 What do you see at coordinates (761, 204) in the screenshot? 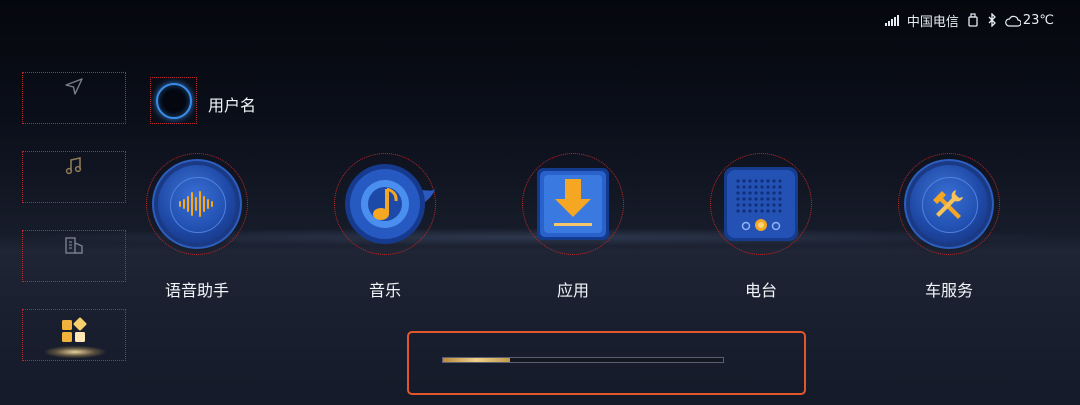
I see `radio-icon` at bounding box center [761, 204].